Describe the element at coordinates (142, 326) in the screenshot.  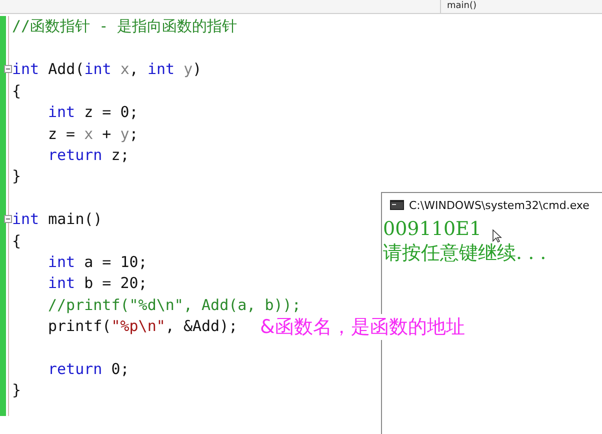
I see `code-line: printf("%p\n", &Add);` at that location.